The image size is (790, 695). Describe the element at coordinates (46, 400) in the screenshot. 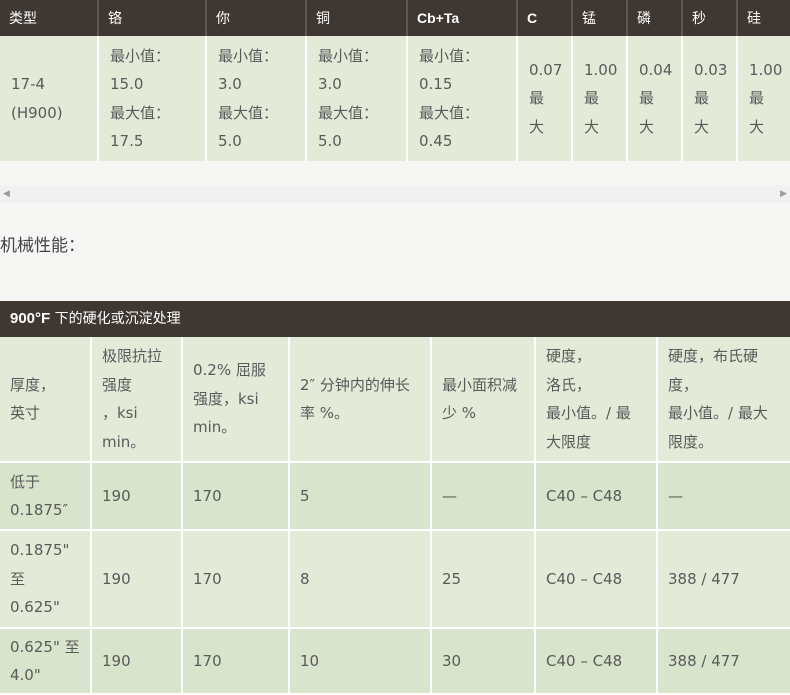

I see `header-thickness: 厚度， 英寸` at that location.